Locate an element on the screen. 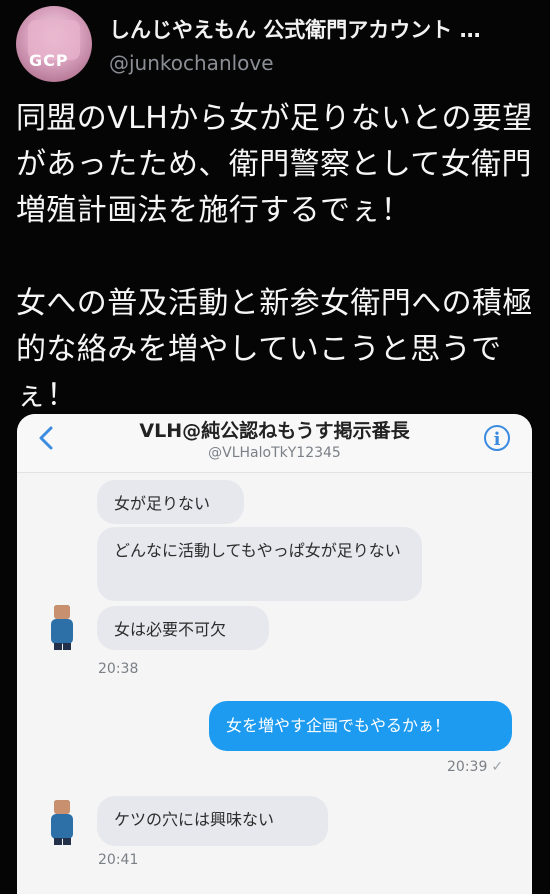  timestamp-2: 20:39 ✓ is located at coordinates (475, 767).